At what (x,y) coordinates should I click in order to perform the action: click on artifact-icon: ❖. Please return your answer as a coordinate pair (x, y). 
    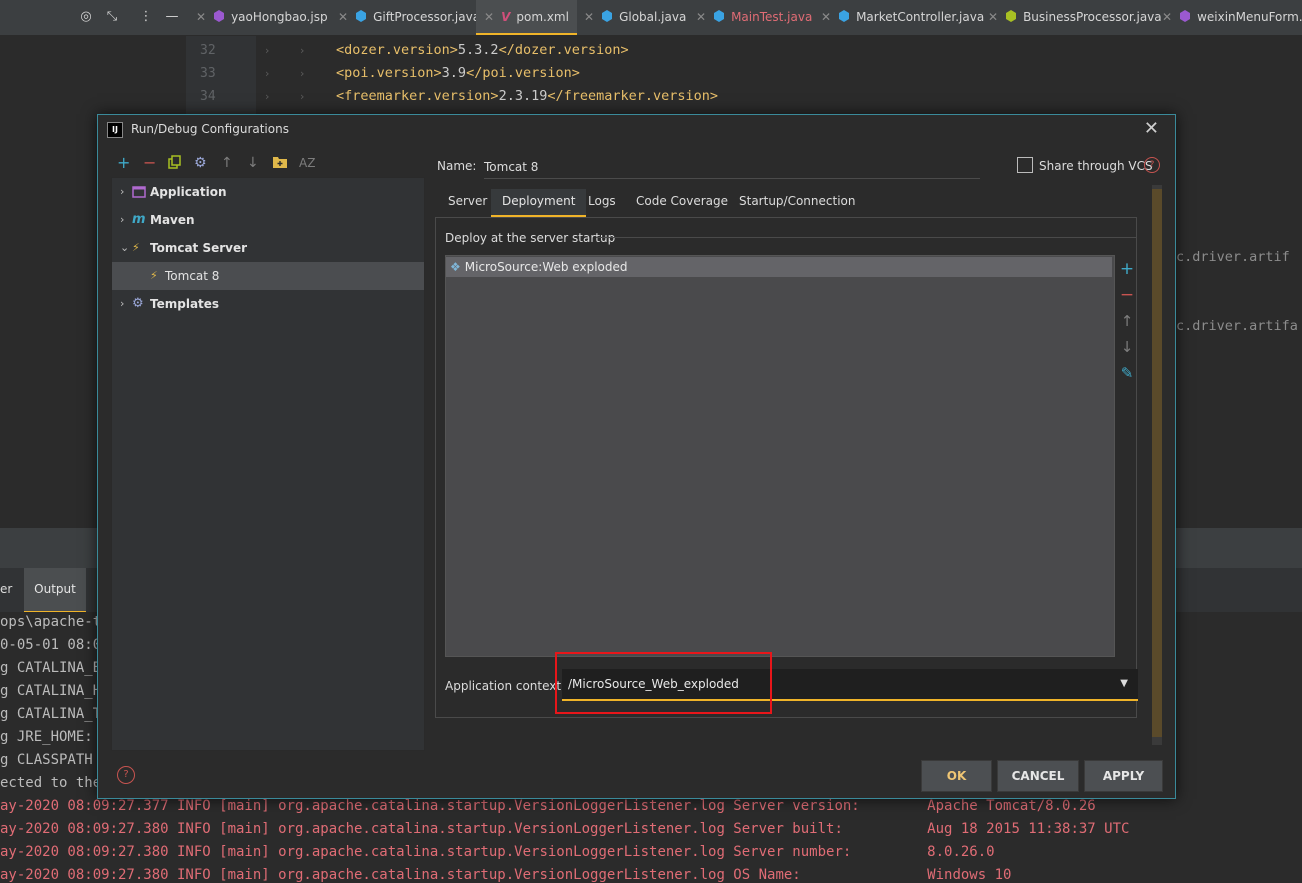
    Looking at the image, I should click on (455, 267).